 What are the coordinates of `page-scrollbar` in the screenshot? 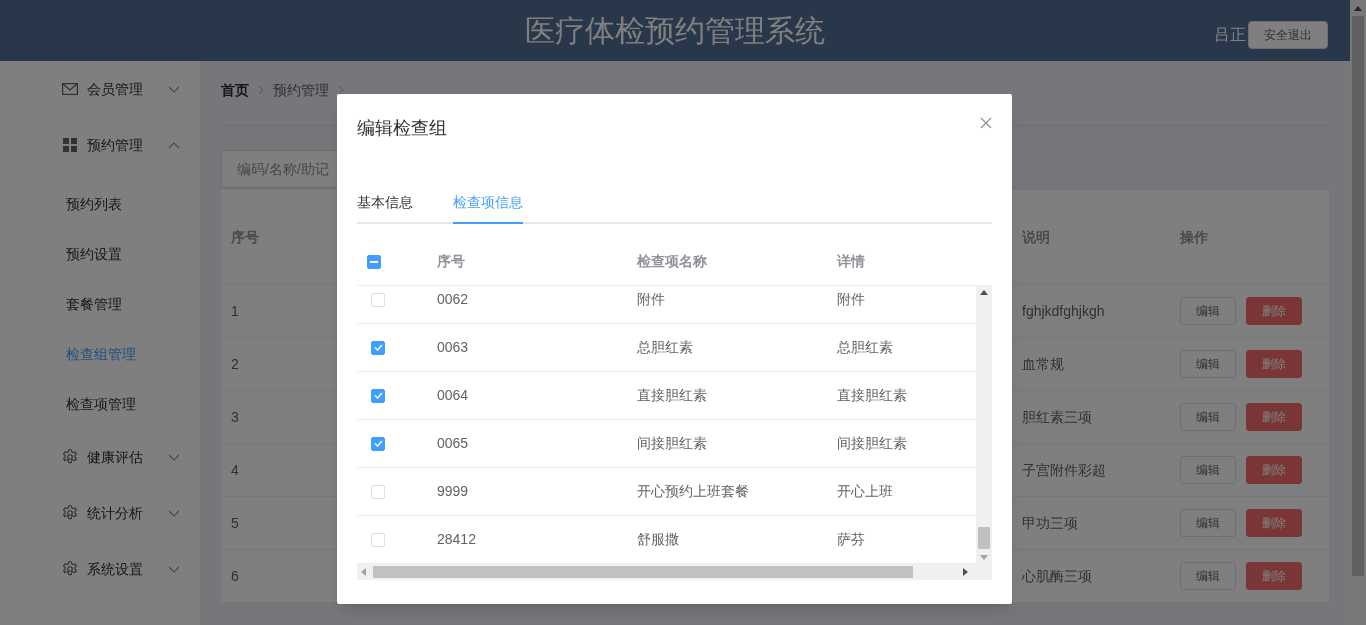 It's located at (1358, 312).